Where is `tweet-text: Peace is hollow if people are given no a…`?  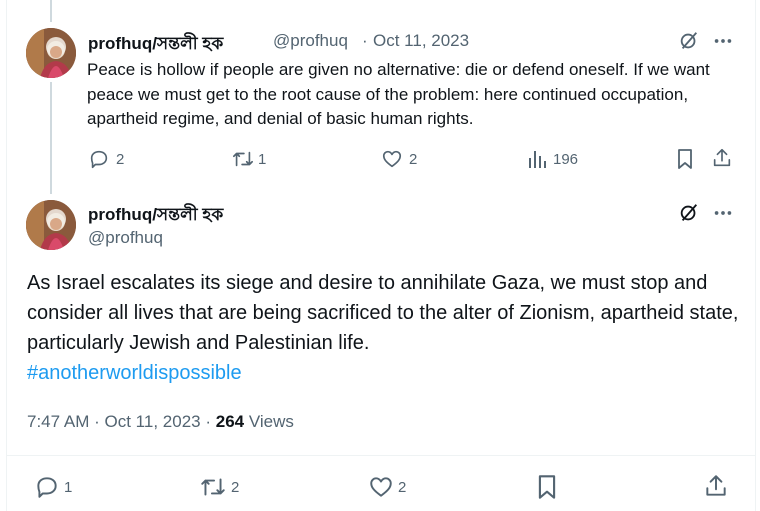
tweet-text: Peace is hollow if people are given no a… is located at coordinates (398, 94).